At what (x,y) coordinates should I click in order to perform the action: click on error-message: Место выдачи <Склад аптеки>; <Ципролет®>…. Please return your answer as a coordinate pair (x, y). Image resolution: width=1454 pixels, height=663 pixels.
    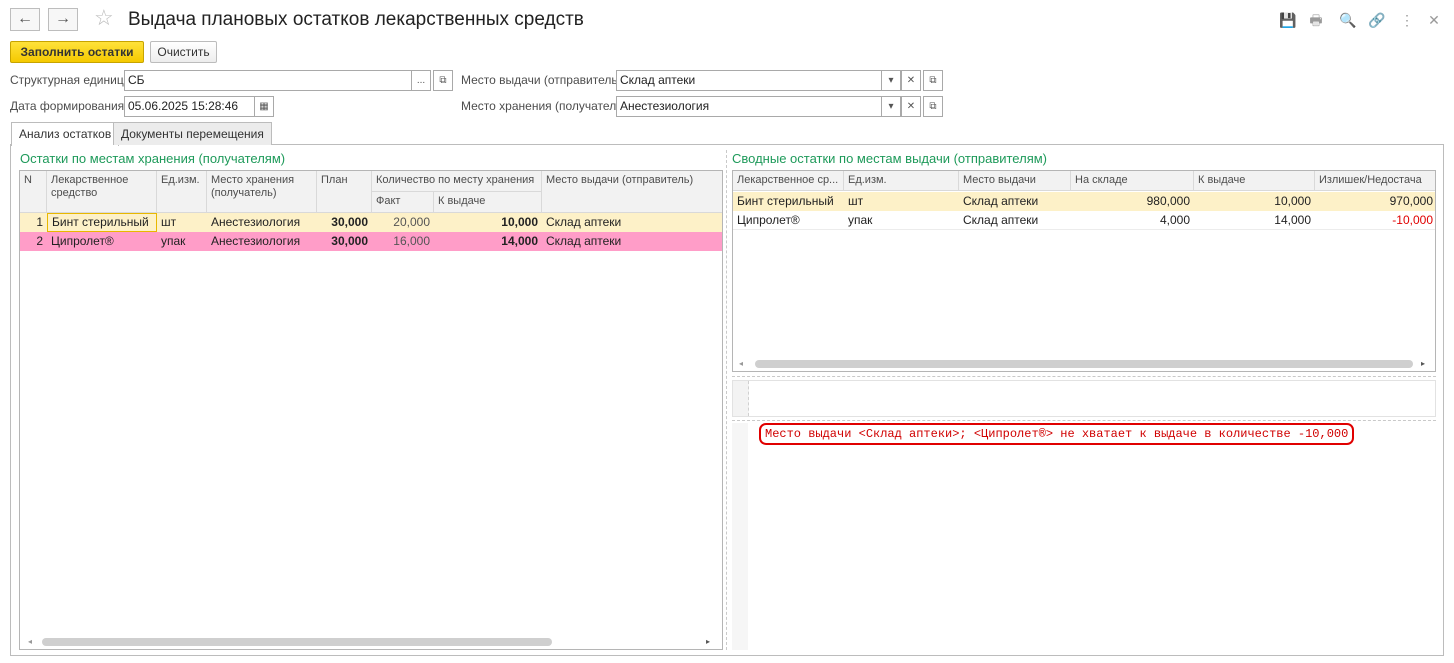
    Looking at the image, I should click on (1057, 434).